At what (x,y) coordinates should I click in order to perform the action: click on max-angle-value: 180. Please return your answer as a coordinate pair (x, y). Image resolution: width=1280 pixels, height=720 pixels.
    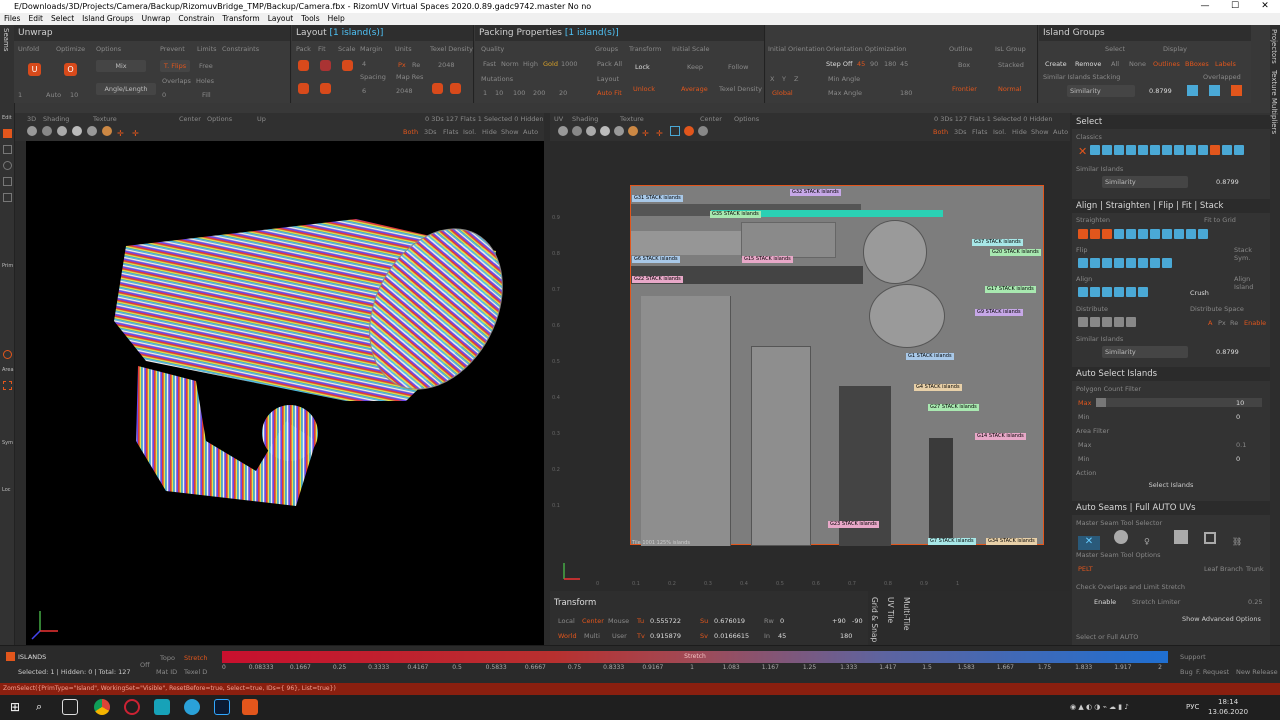
    Looking at the image, I should click on (906, 93).